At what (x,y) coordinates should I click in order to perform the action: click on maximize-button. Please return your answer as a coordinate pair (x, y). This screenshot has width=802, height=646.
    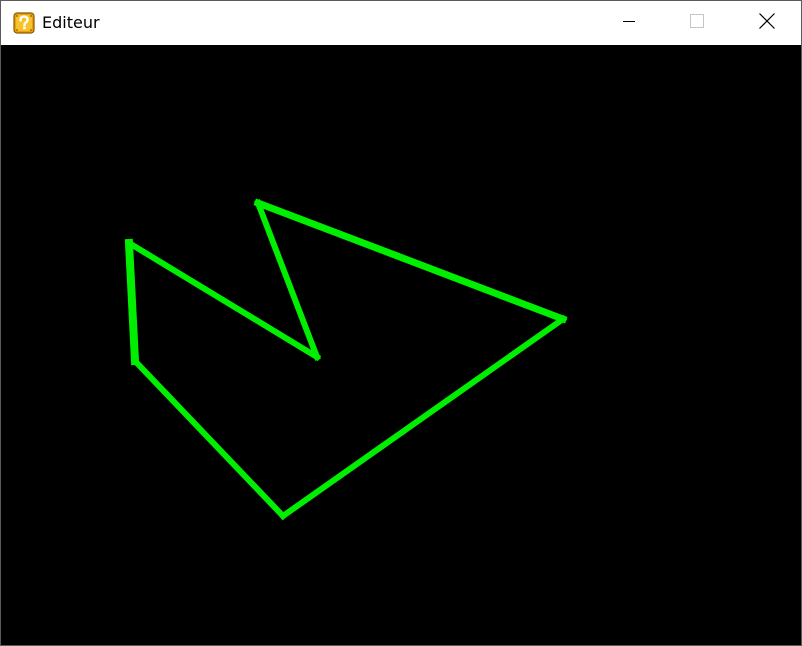
    Looking at the image, I should click on (697, 23).